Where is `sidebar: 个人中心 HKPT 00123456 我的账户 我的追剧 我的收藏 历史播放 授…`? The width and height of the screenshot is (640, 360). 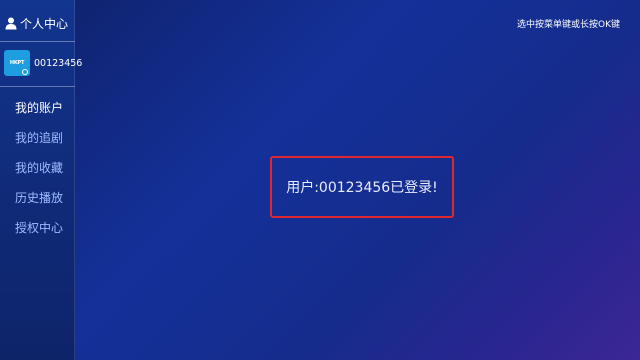 sidebar: 个人中心 HKPT 00123456 我的账户 我的追剧 我的收藏 历史播放 授… is located at coordinates (41, 180).